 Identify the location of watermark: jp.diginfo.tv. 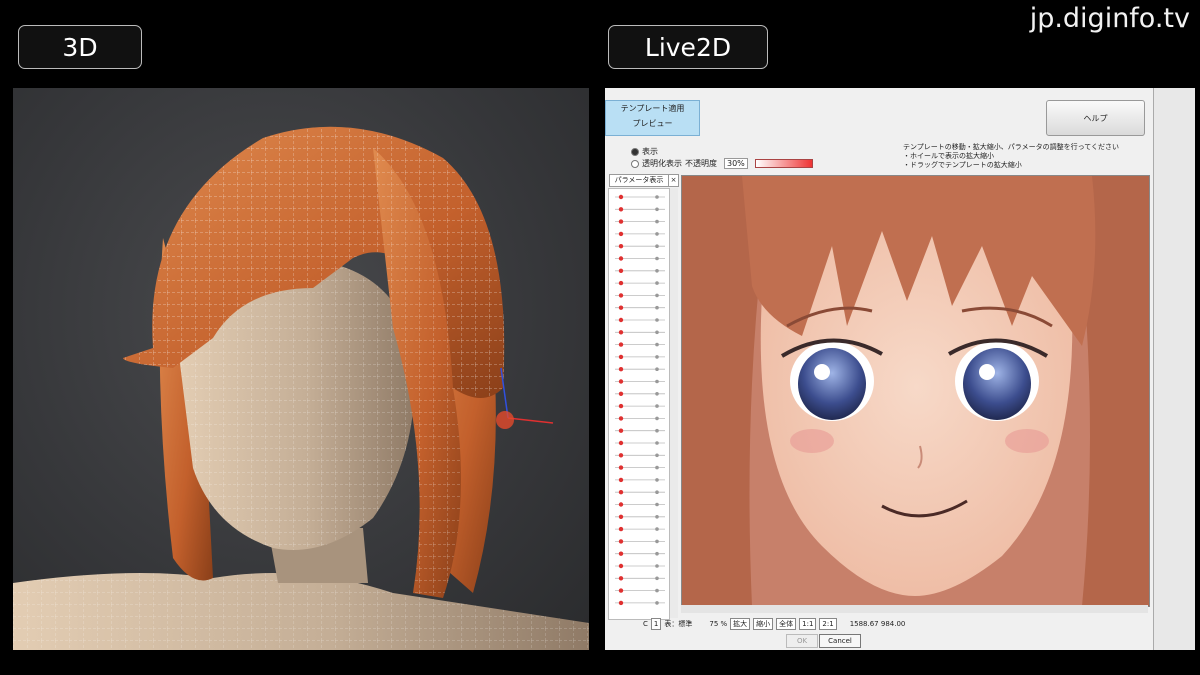
(1109, 18).